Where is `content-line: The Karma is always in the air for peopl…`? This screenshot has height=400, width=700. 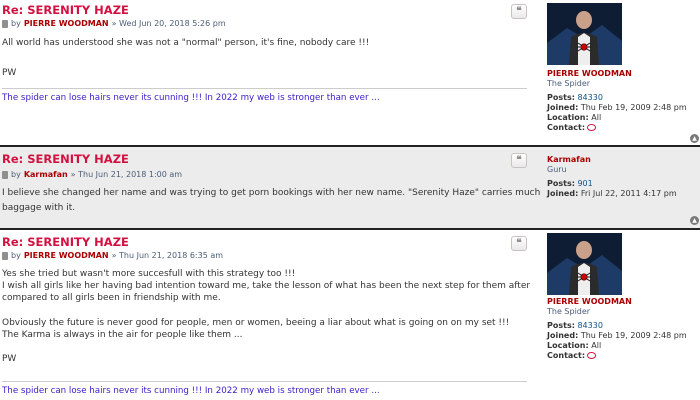
content-line: The Karma is always in the air for peopl… is located at coordinates (122, 334).